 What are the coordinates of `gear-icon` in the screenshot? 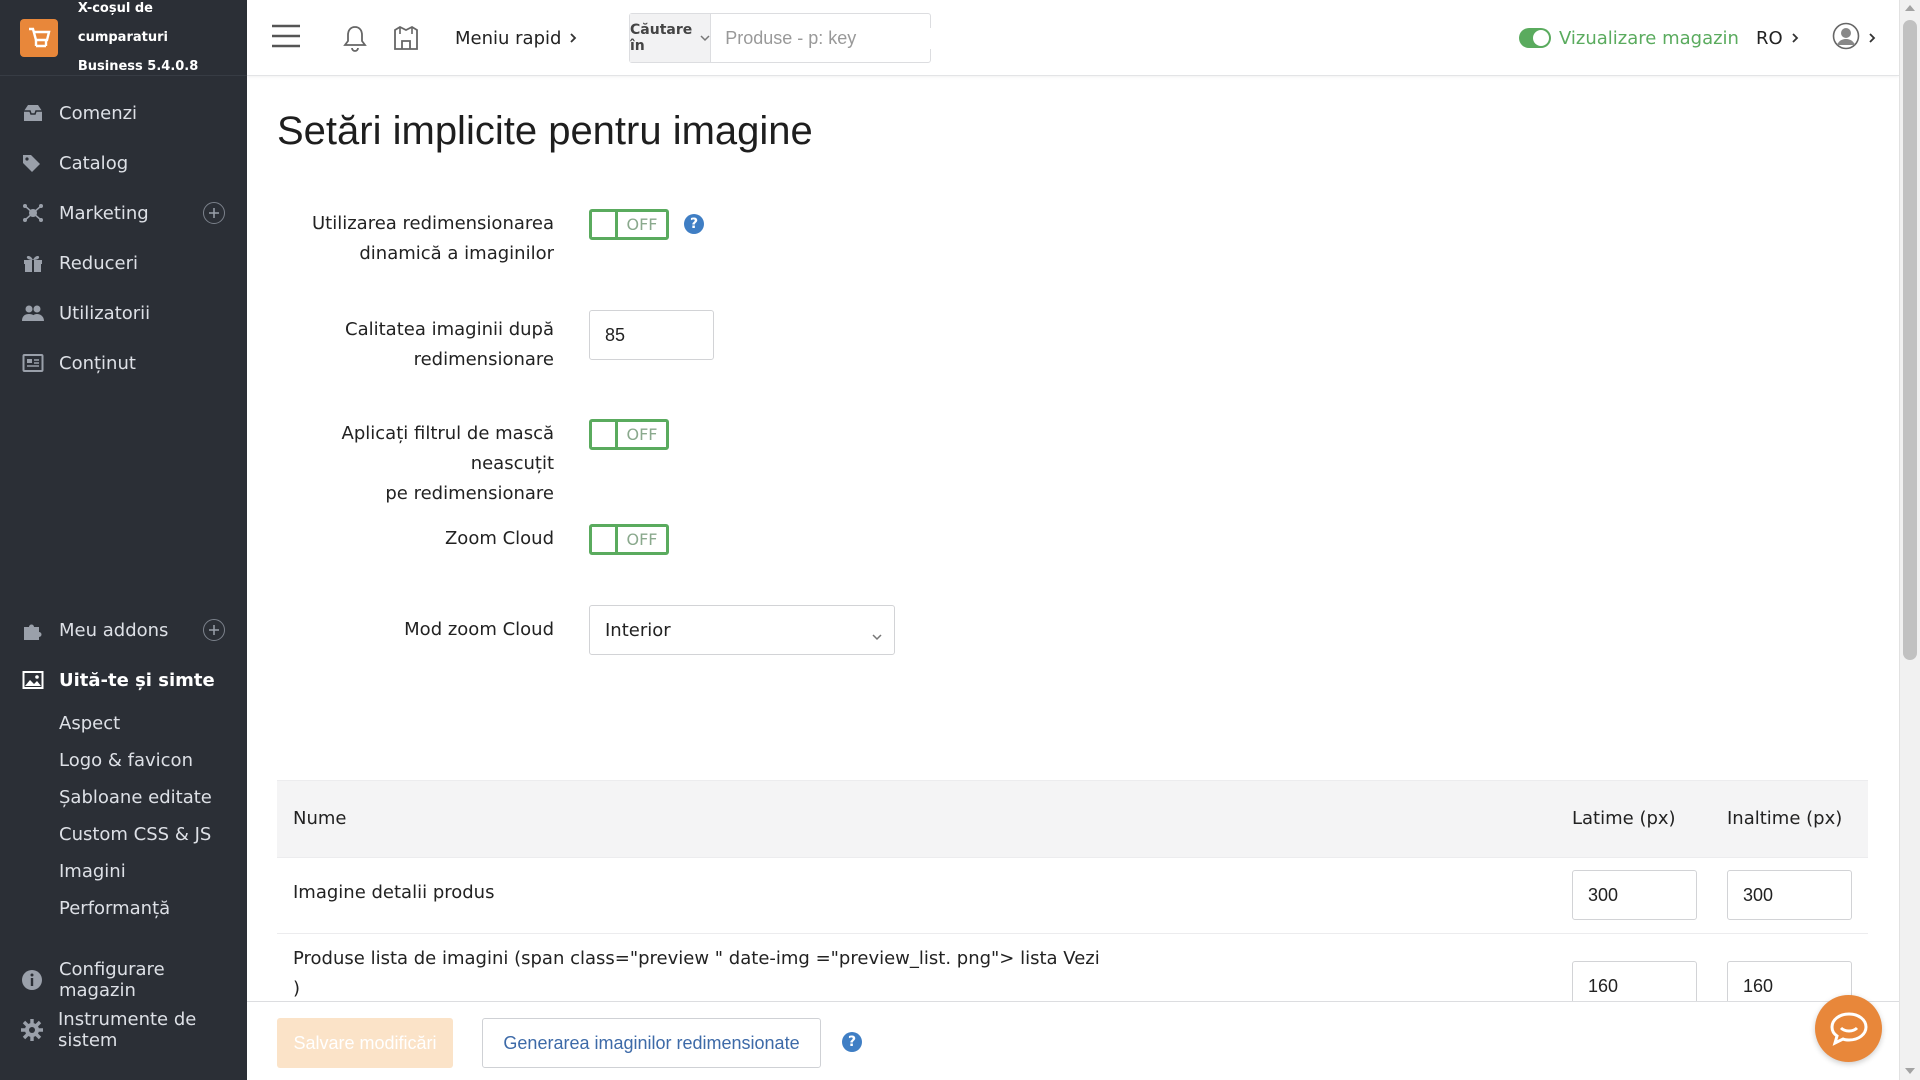 It's located at (32, 1030).